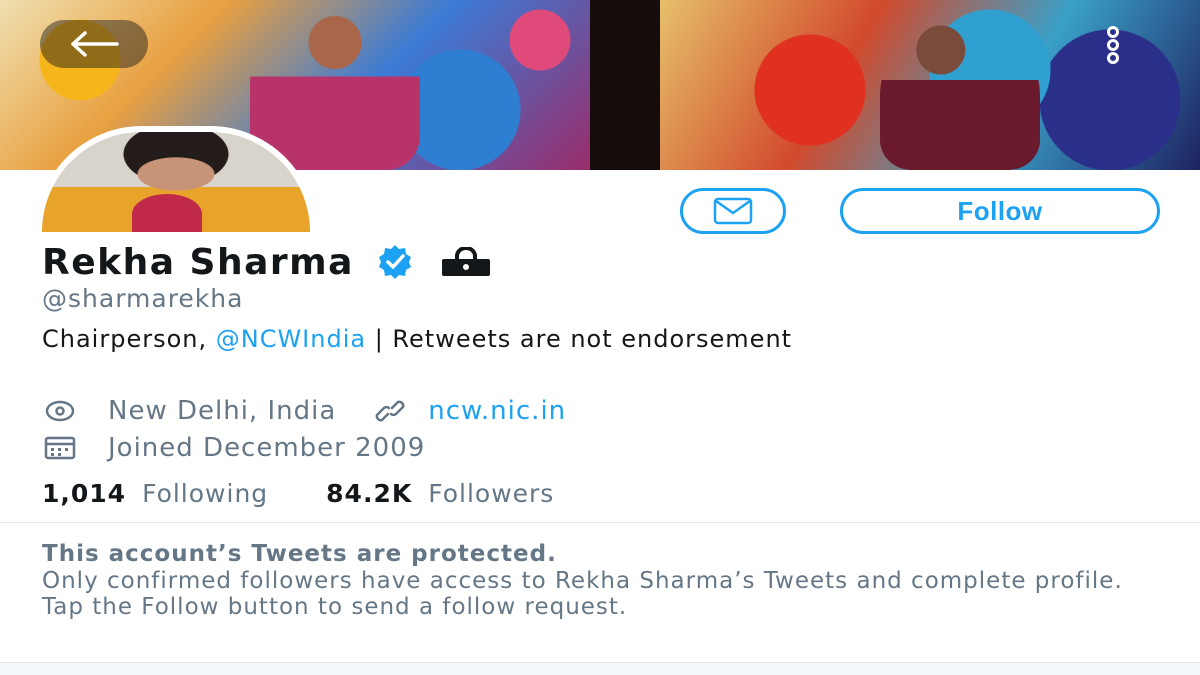 The width and height of the screenshot is (1200, 675). I want to click on link-icon, so click(390, 411).